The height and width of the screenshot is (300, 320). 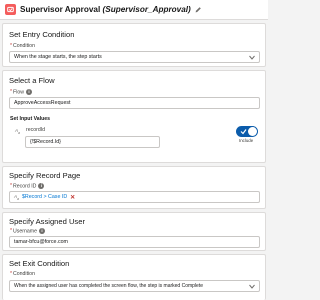 What do you see at coordinates (92, 142) in the screenshot?
I see `input-value-field: {!$Record.Id}` at bounding box center [92, 142].